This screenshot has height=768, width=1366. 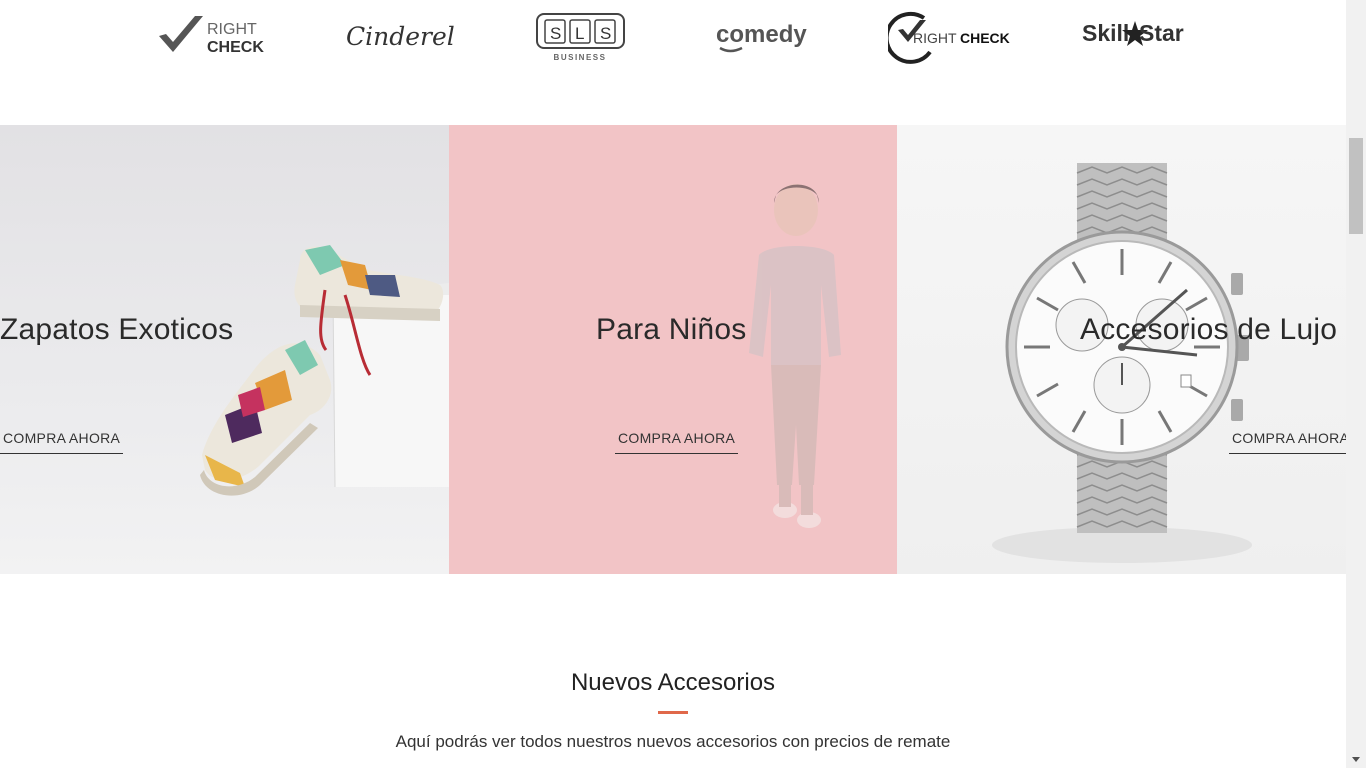 I want to click on brand-skillstar-left: Skill, so click(x=1105, y=33).